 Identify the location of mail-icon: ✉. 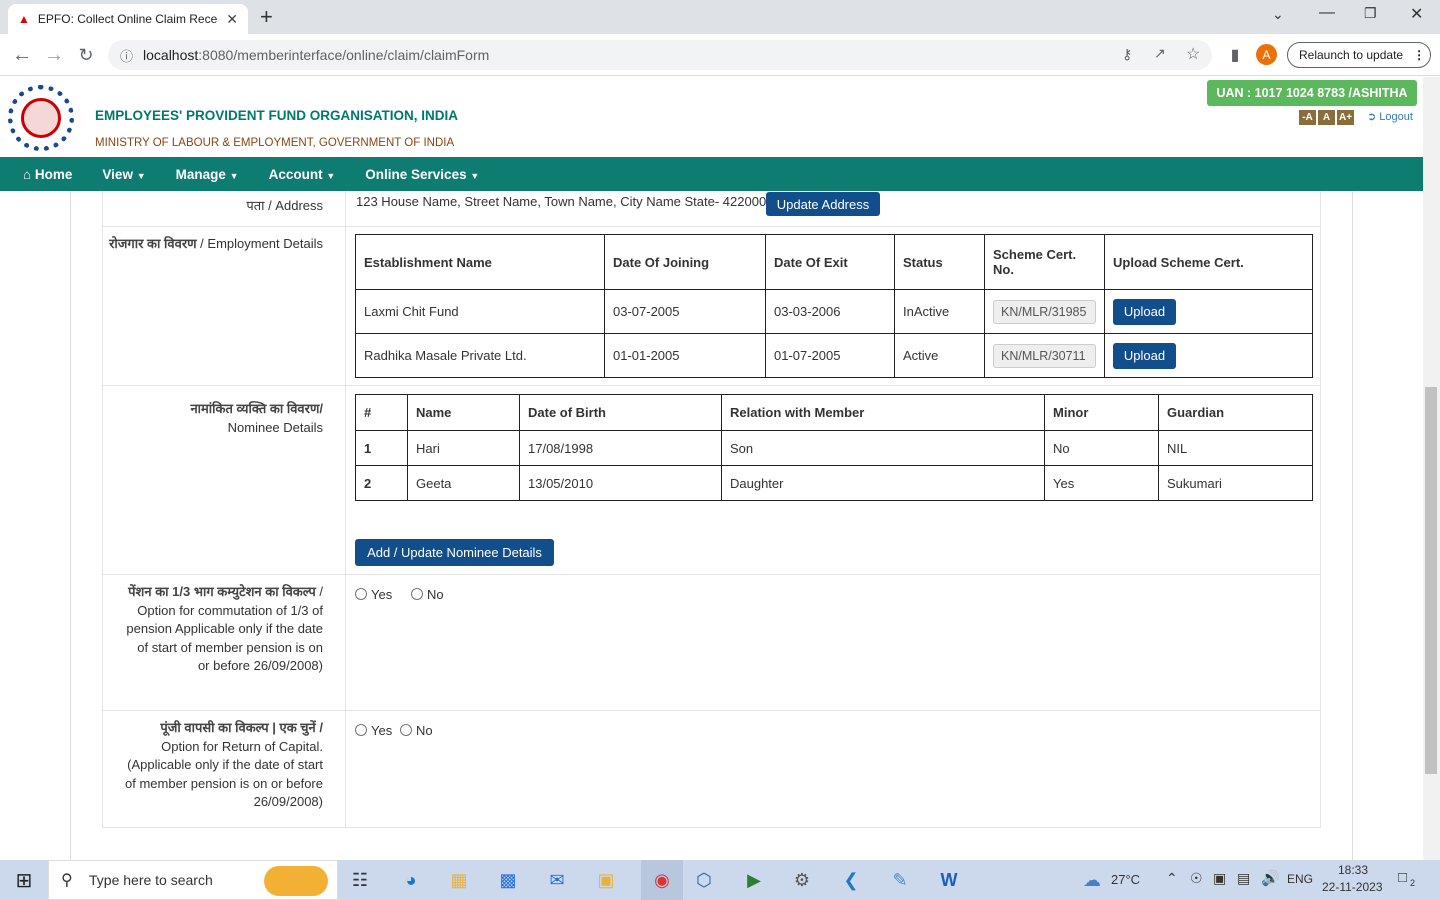
(557, 880).